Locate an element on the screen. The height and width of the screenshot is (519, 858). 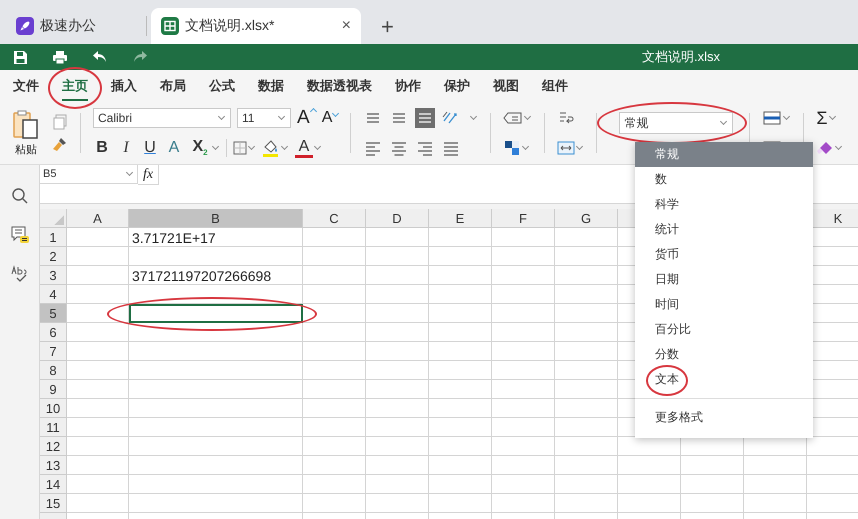
column-header: B is located at coordinates (216, 218).